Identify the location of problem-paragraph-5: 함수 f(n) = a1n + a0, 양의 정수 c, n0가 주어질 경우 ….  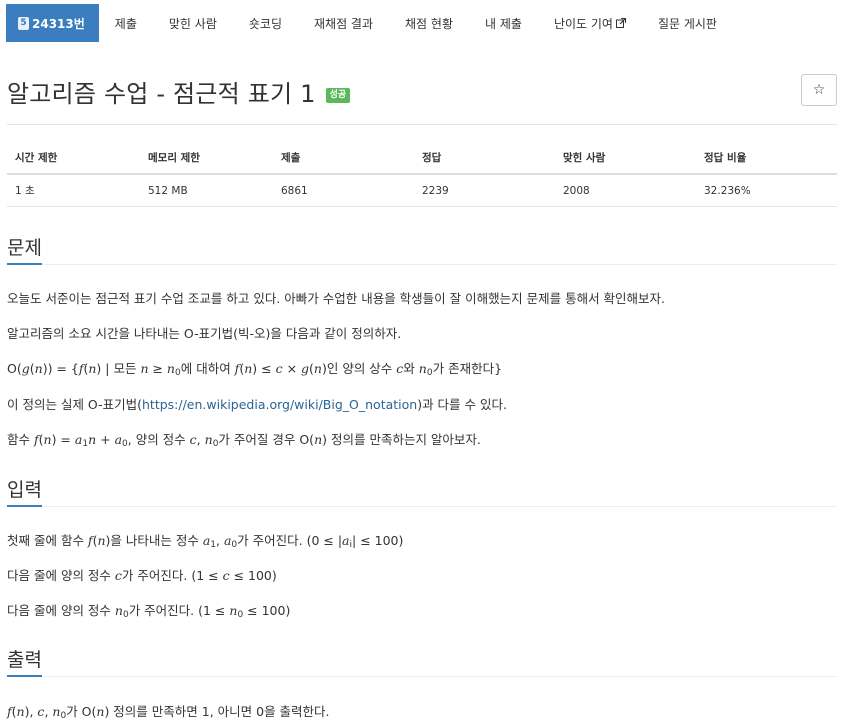
(244, 440).